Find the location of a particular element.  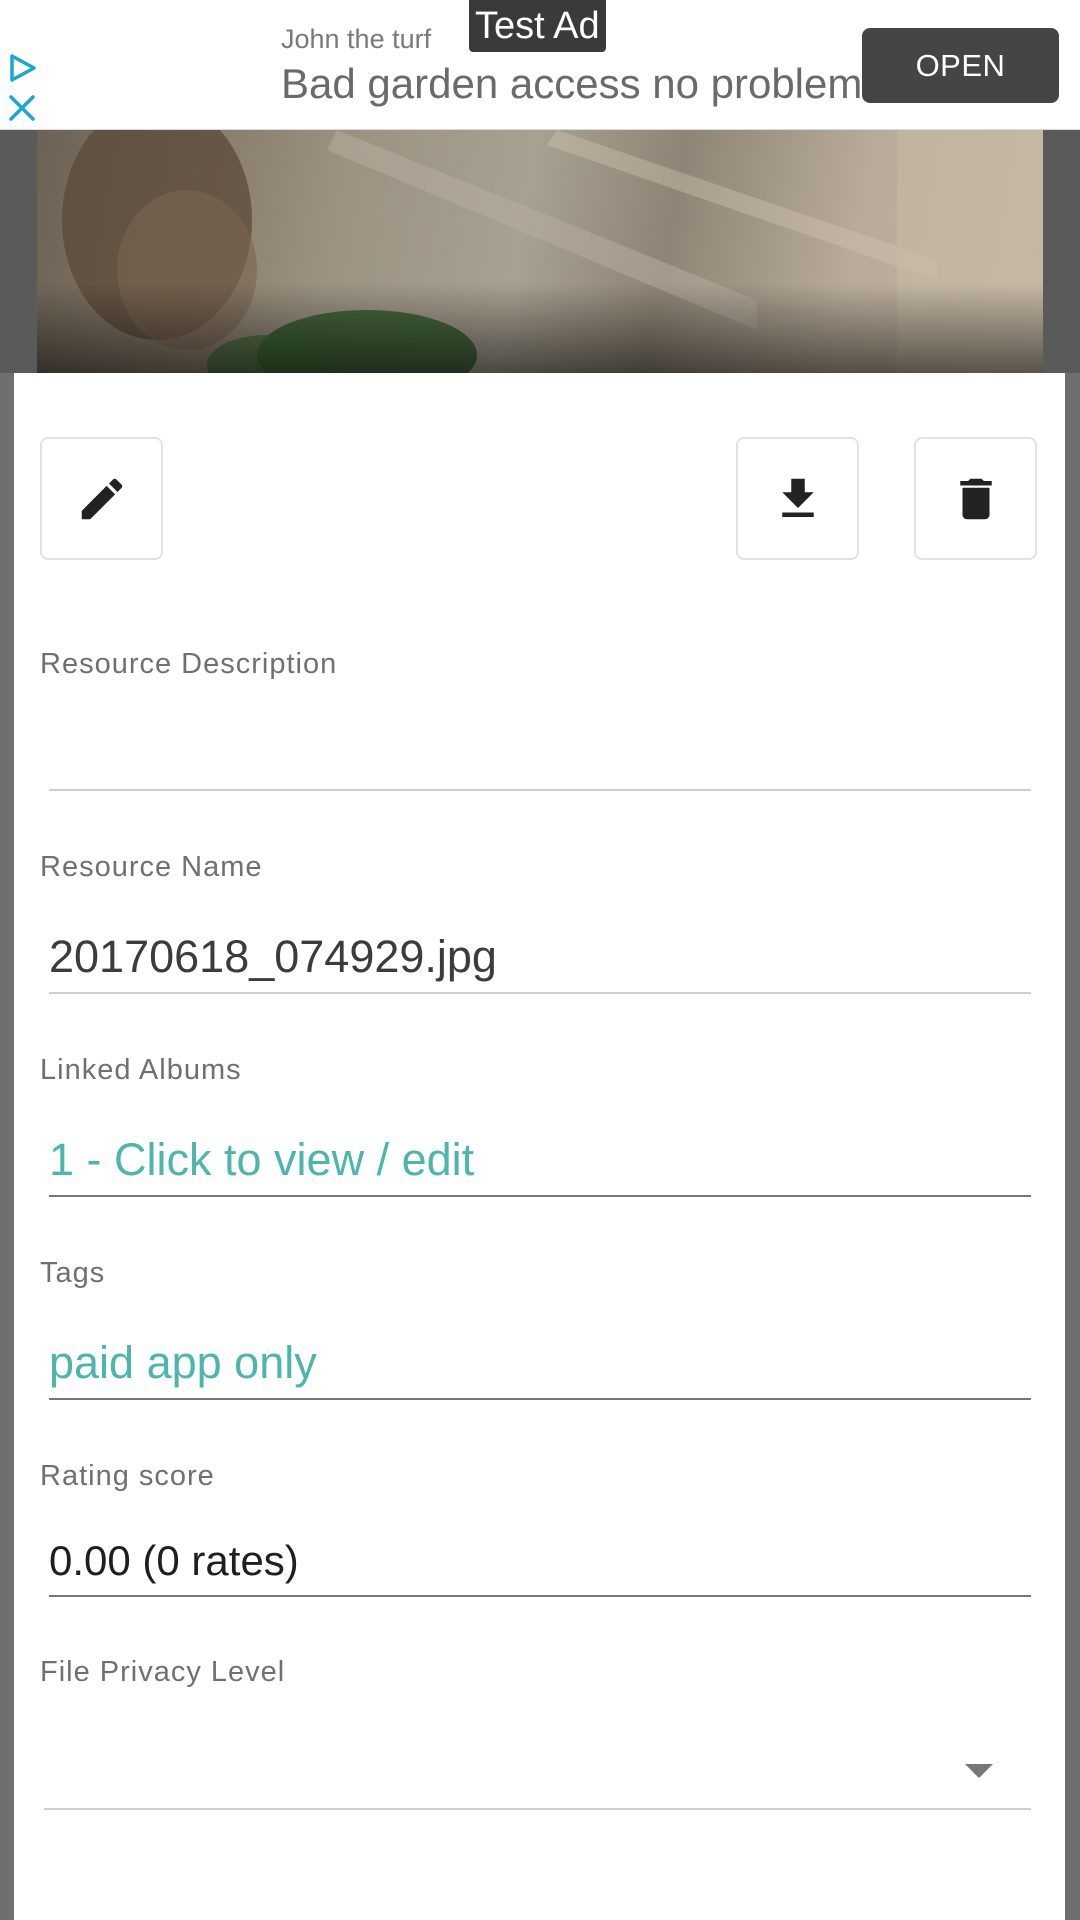

ad-icons is located at coordinates (24, 88).